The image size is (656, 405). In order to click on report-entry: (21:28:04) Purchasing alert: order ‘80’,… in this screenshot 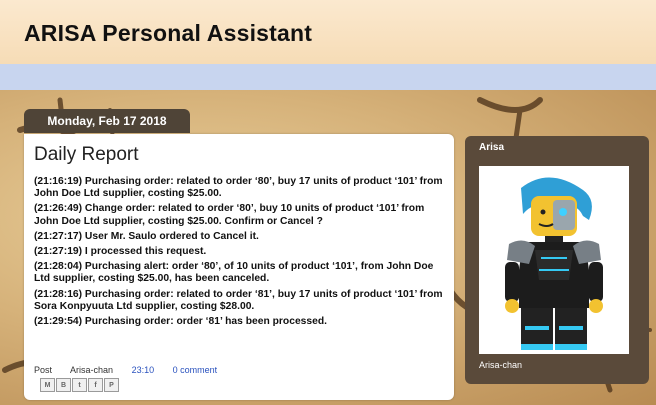, I will do `click(234, 273)`.